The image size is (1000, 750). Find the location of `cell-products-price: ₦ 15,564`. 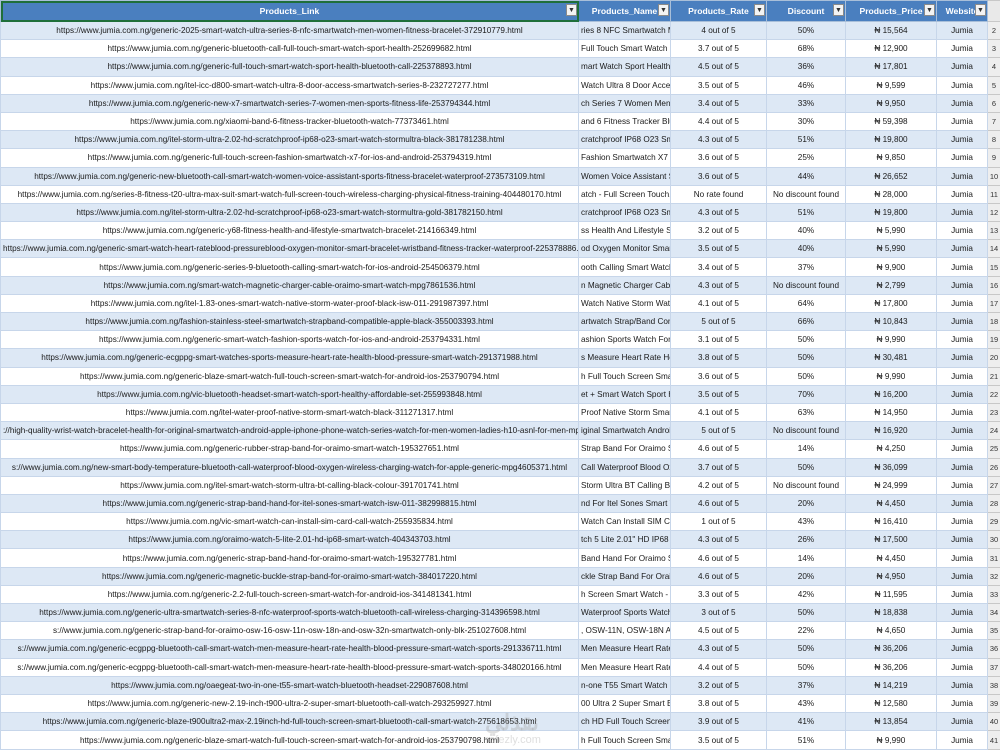

cell-products-price: ₦ 15,564 is located at coordinates (891, 30).